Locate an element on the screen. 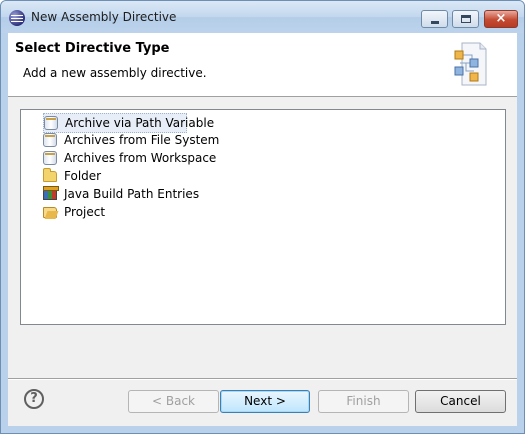  minimize-button is located at coordinates (434, 19).